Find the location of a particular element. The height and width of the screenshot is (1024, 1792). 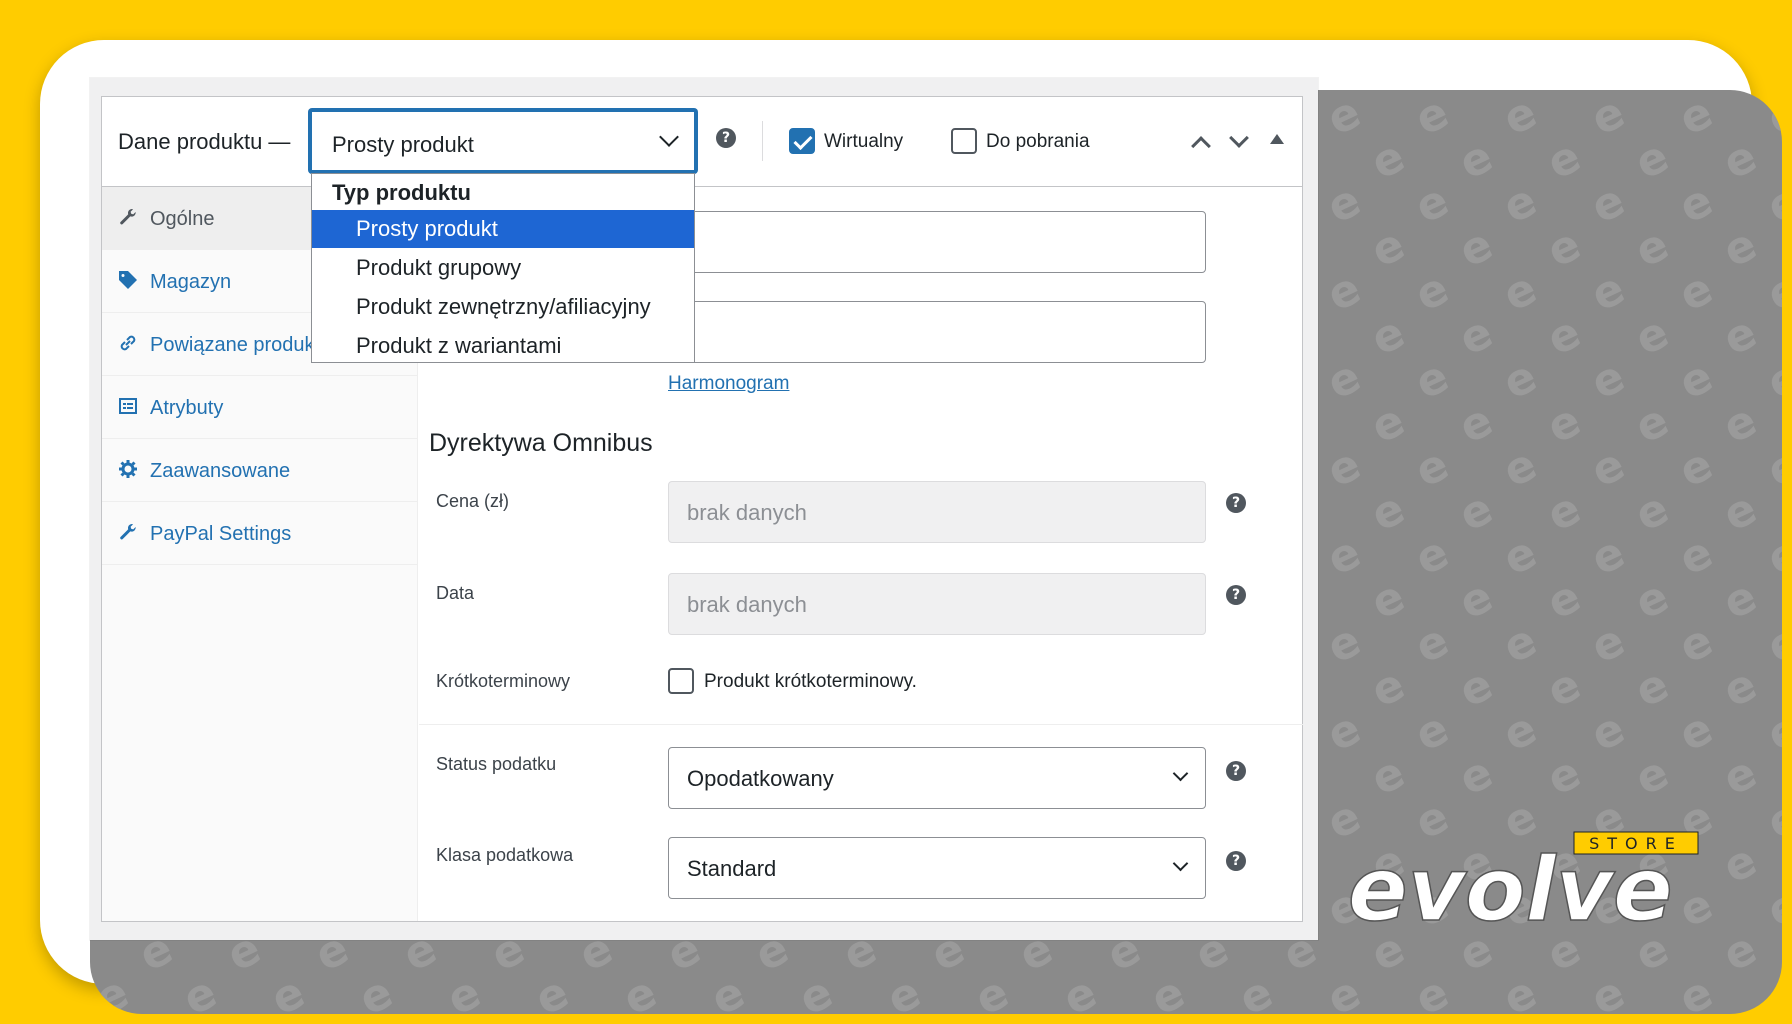

downloadable-label: Do pobrania is located at coordinates (1038, 141).